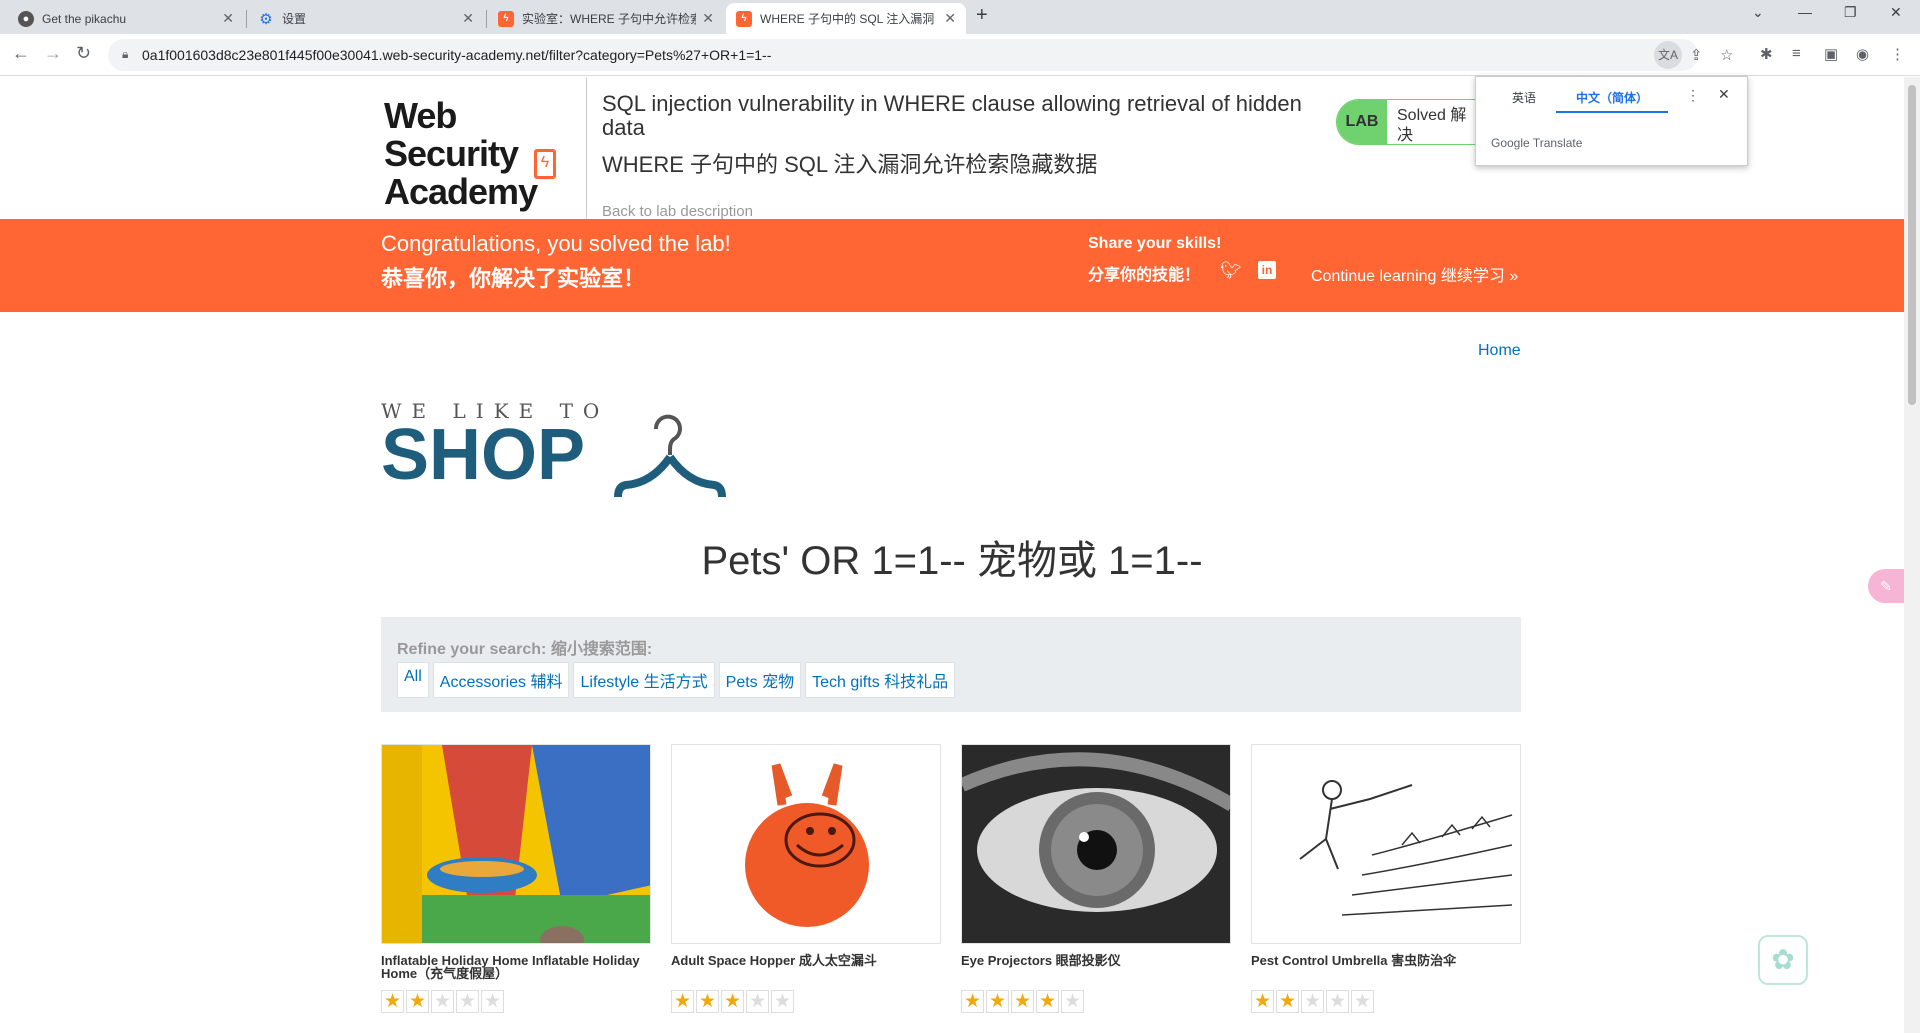  I want to click on side-panel-icon: ▣, so click(1831, 54).